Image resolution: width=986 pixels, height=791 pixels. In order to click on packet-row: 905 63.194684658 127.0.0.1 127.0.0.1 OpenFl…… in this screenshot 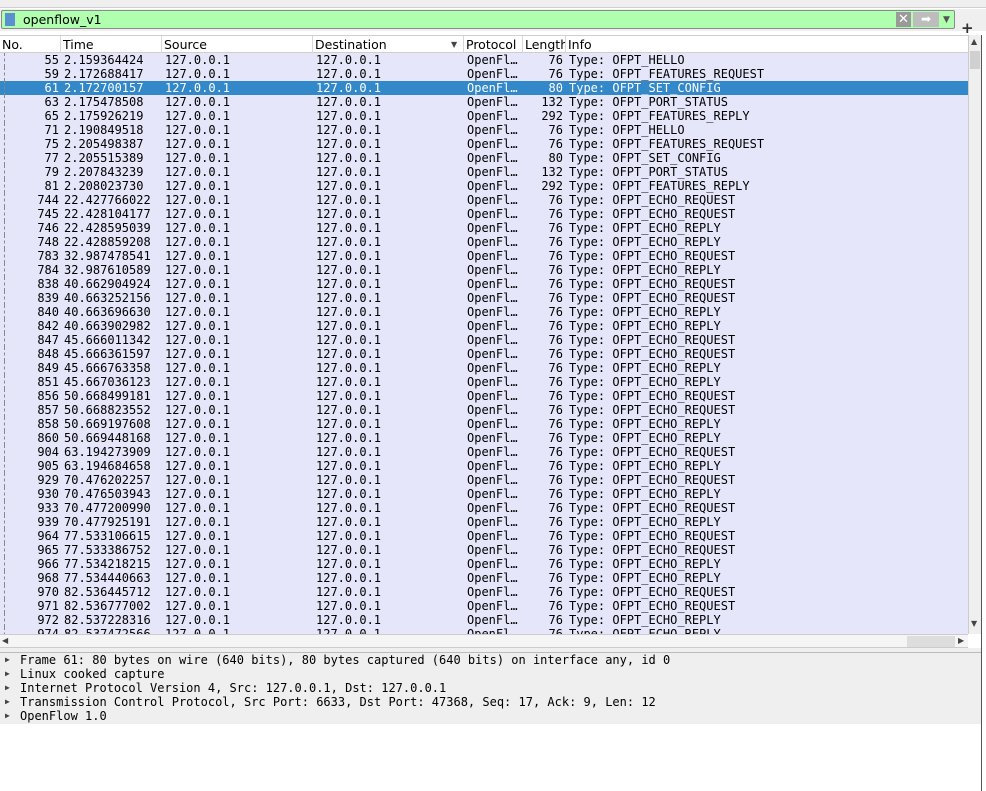, I will do `click(484, 466)`.